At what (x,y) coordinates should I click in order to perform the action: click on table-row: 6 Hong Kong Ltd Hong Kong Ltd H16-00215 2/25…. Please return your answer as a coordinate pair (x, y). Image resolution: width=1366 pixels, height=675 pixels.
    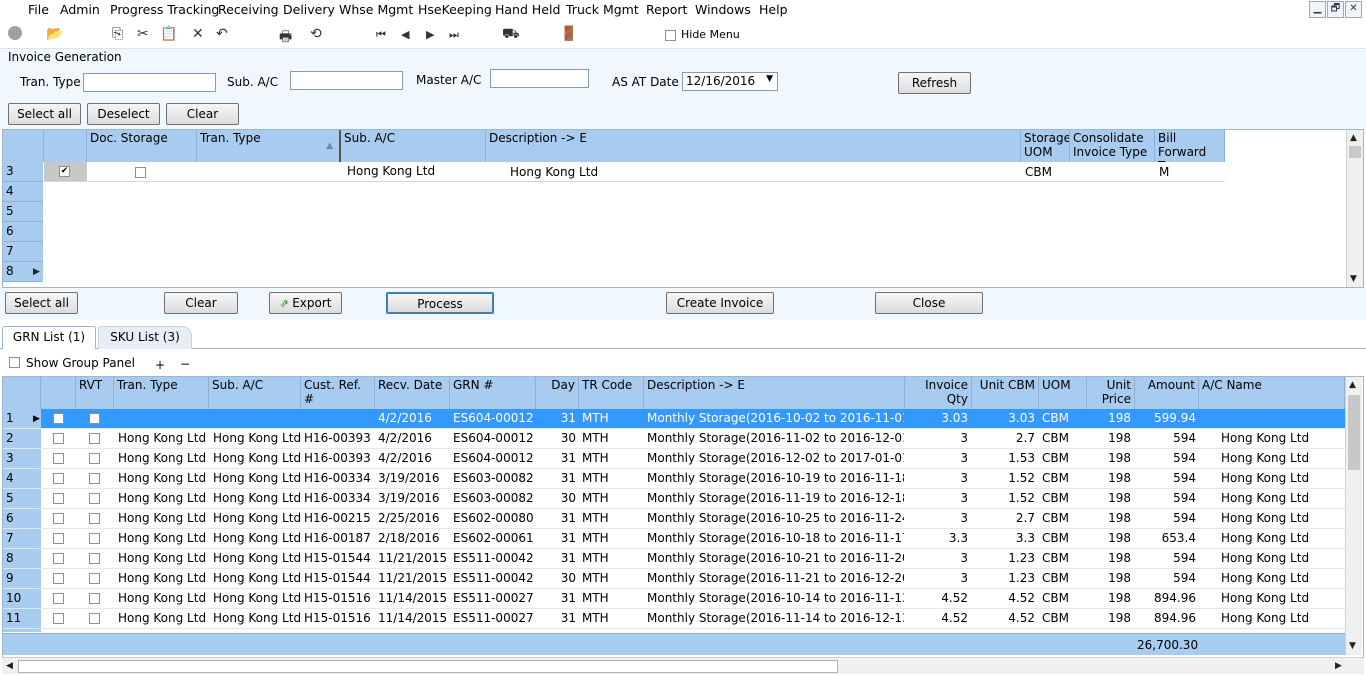
    Looking at the image, I should click on (674, 519).